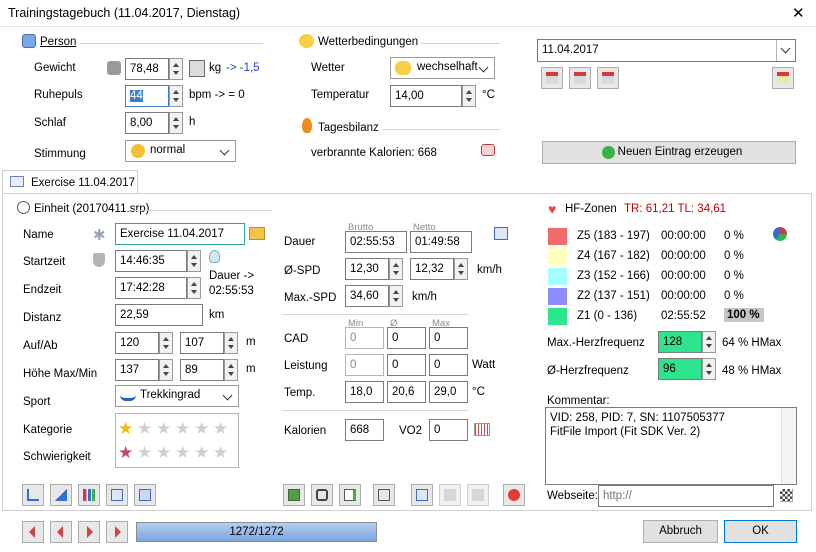 This screenshot has height=552, width=816. What do you see at coordinates (89, 495) in the screenshot?
I see `bar-chart-button` at bounding box center [89, 495].